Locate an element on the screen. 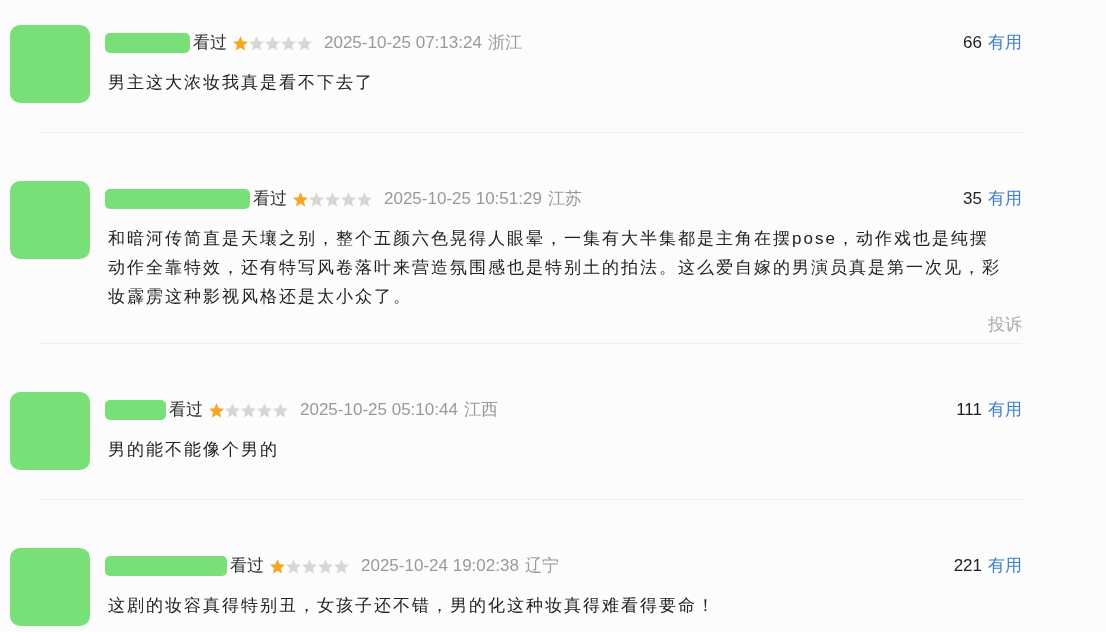 The image size is (1106, 632). redaction-bar is located at coordinates (135, 410).